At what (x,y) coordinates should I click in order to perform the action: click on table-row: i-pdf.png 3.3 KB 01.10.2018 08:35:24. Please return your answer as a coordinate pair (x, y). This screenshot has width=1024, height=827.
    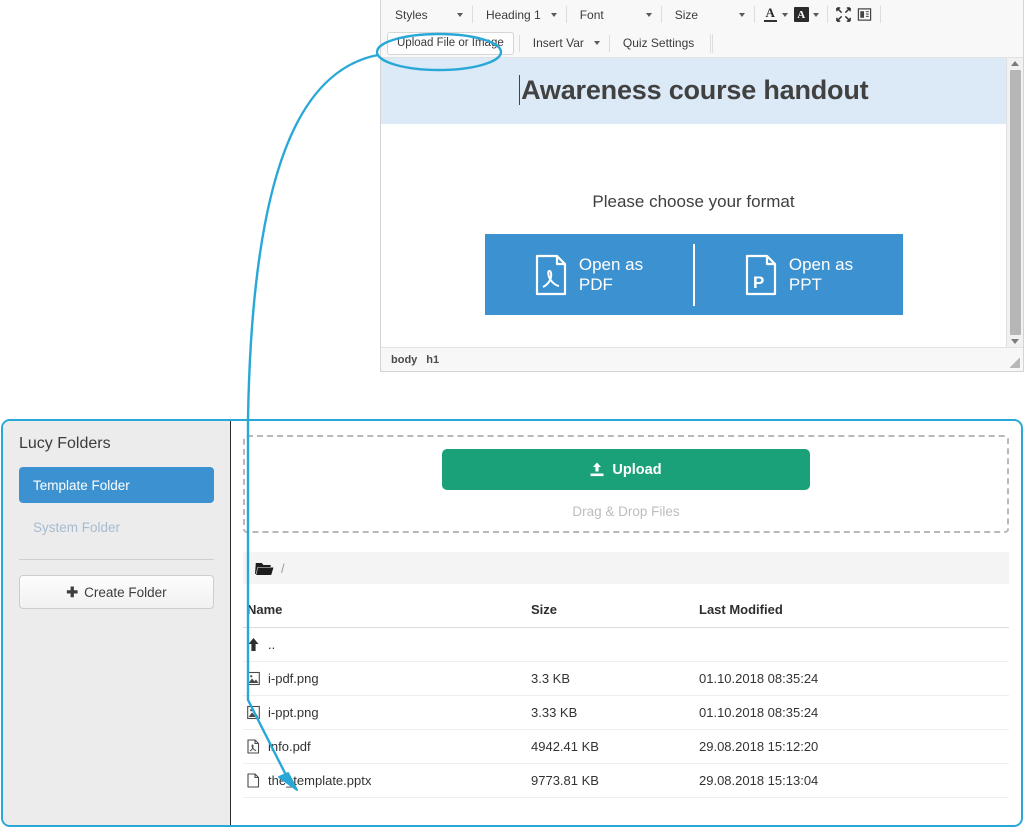
    Looking at the image, I should click on (626, 679).